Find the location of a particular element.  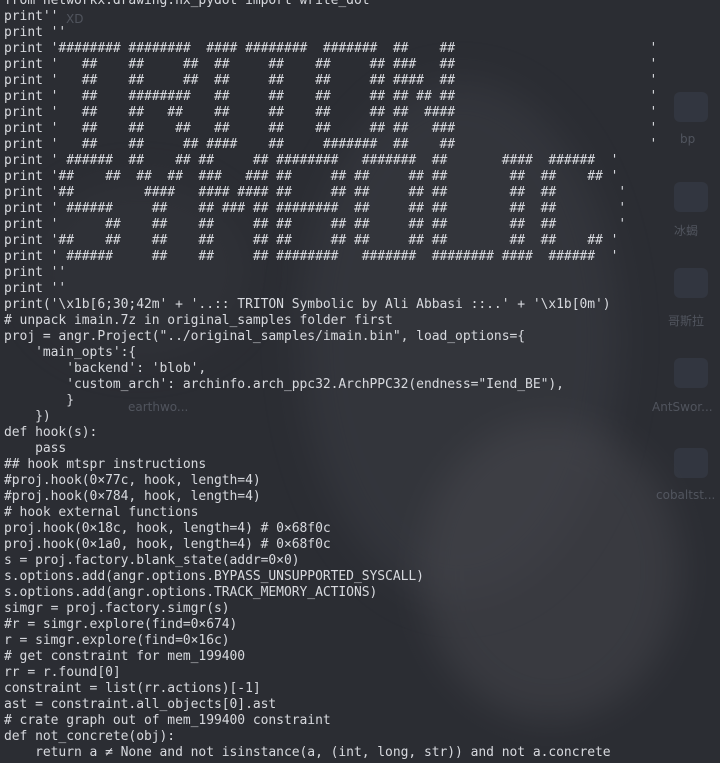

code-line: # get constraint for mem_199400 is located at coordinates (125, 656).